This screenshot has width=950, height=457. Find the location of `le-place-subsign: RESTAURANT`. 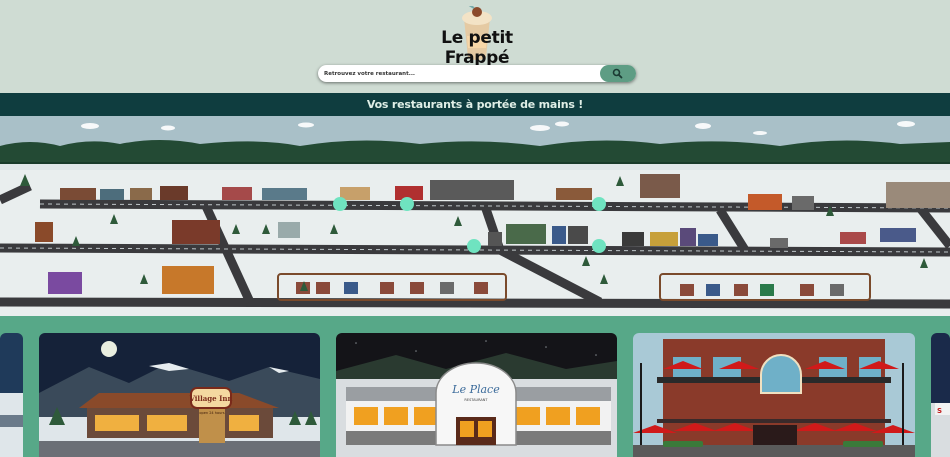

le-place-subsign: RESTAURANT is located at coordinates (476, 400).